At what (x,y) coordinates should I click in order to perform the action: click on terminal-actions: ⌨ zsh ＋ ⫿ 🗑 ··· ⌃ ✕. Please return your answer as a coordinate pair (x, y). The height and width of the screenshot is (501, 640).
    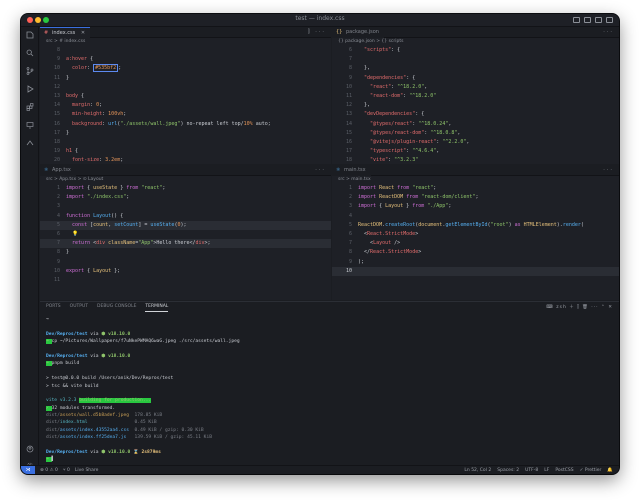
    Looking at the image, I should click on (579, 307).